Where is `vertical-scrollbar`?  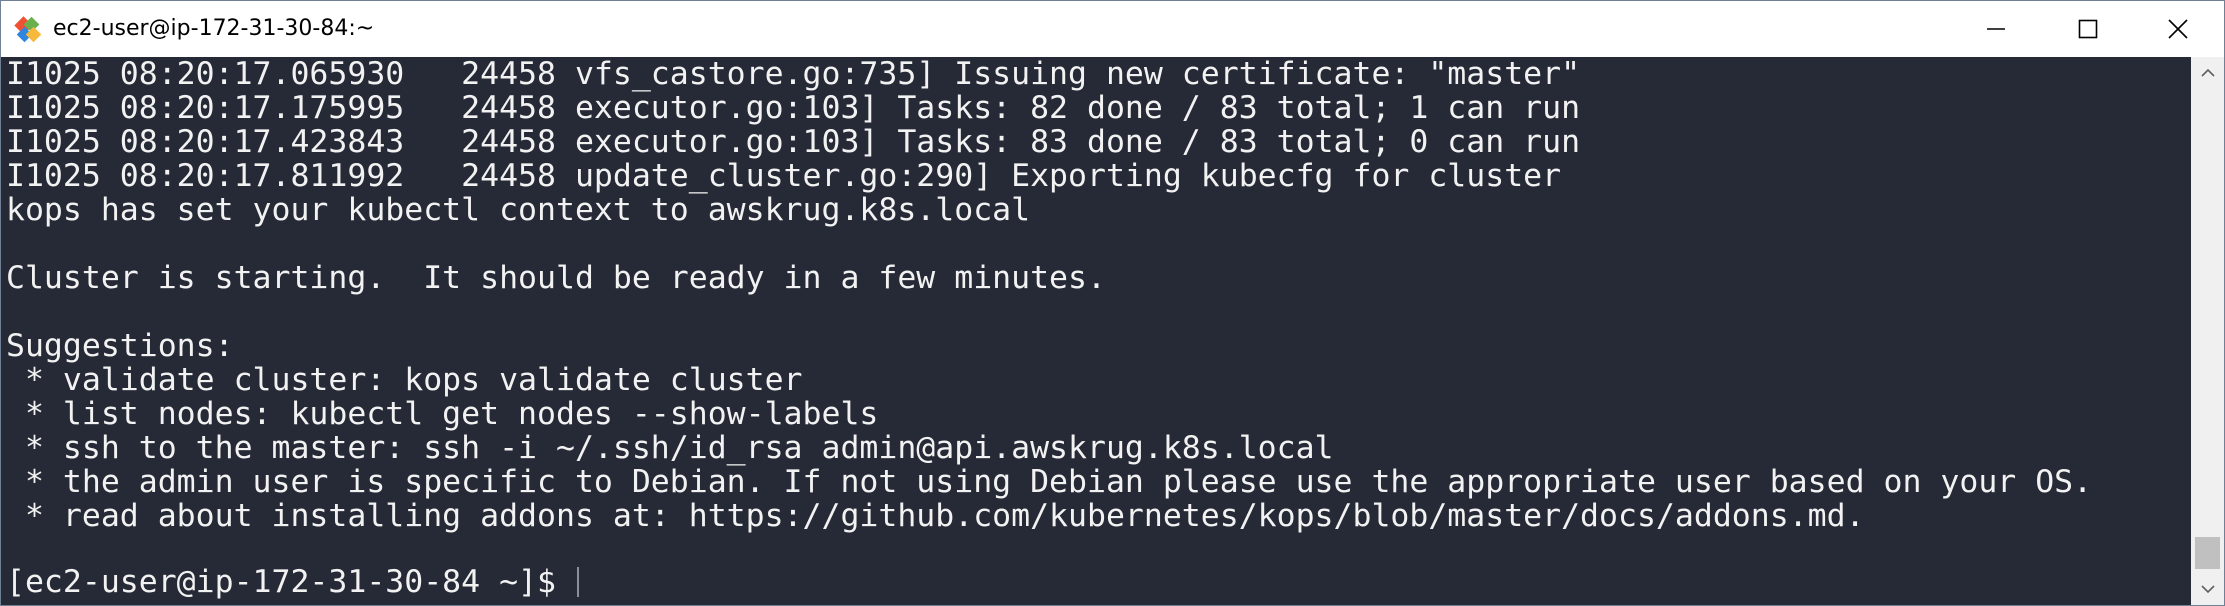 vertical-scrollbar is located at coordinates (2207, 331).